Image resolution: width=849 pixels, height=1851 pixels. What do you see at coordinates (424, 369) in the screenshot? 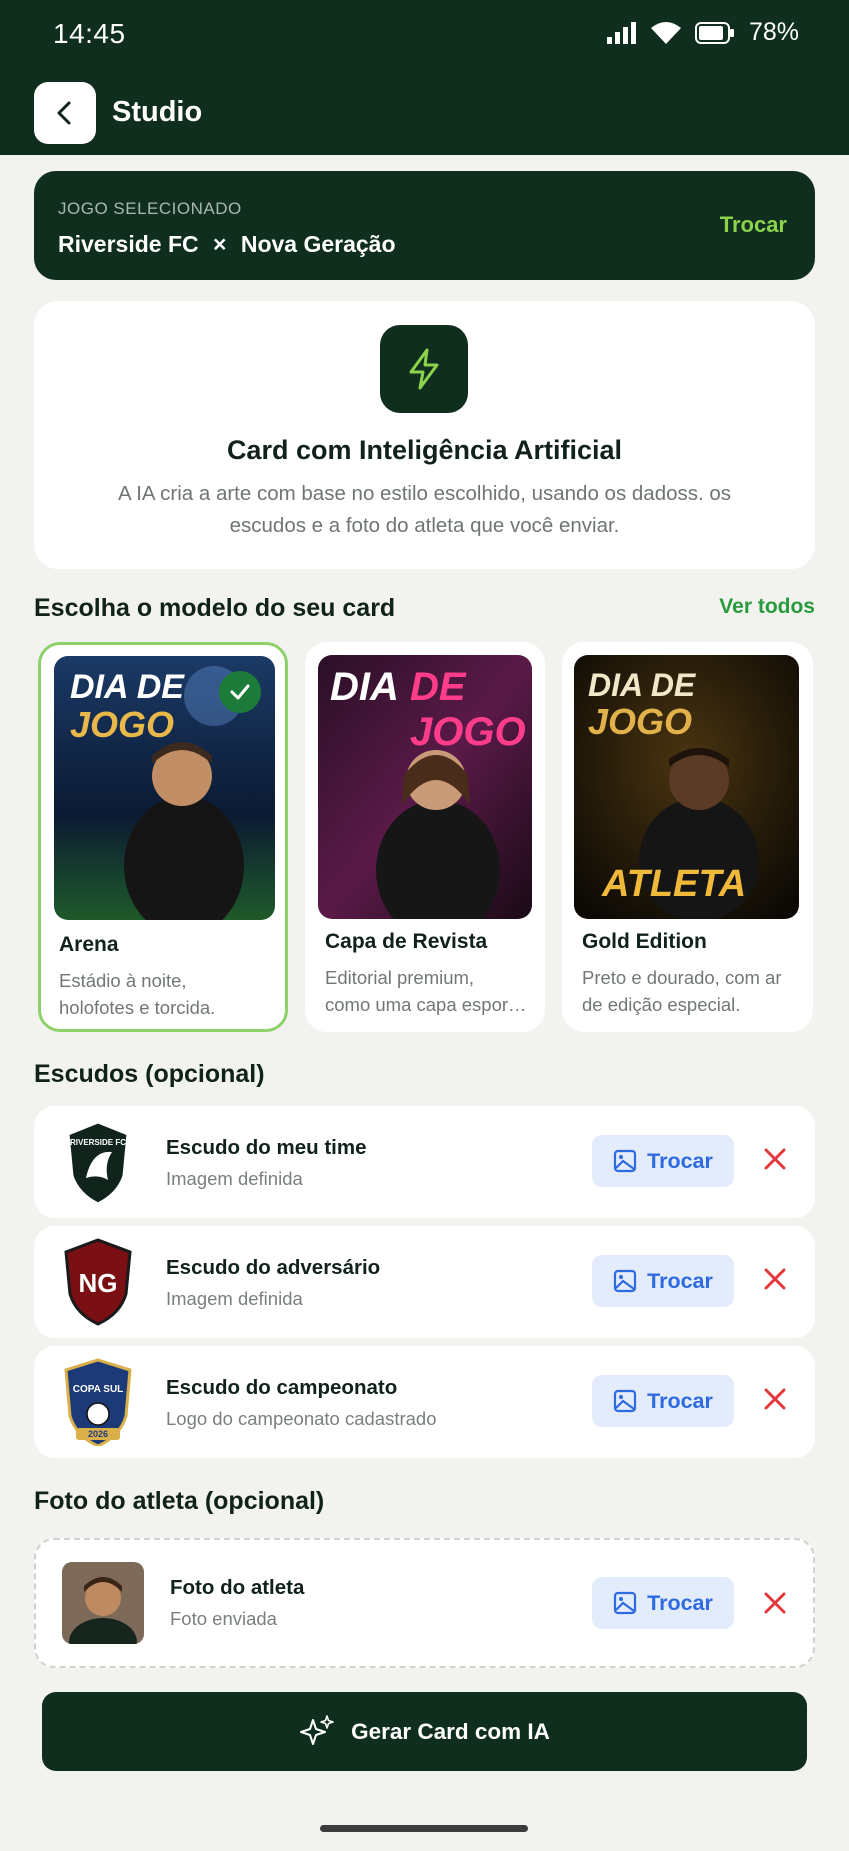
I see `lightning-icon` at bounding box center [424, 369].